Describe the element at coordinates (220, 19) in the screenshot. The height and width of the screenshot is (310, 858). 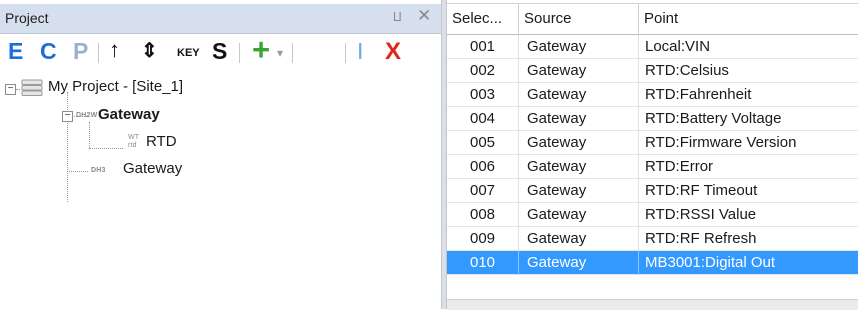
I see `panel-titlebar: Project ⨿ ✕` at that location.